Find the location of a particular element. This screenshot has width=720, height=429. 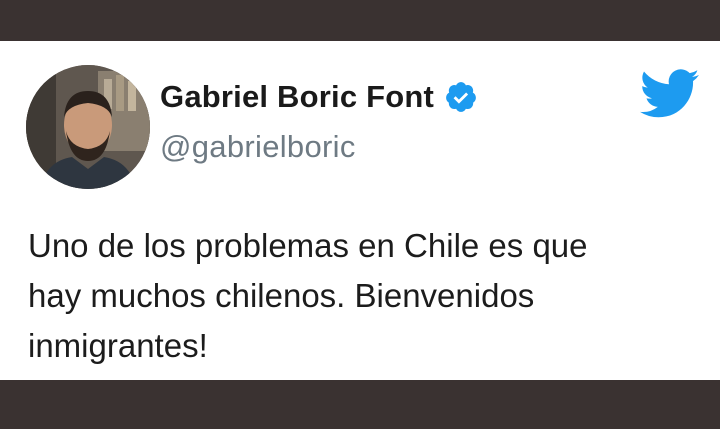

avatar is located at coordinates (88, 127).